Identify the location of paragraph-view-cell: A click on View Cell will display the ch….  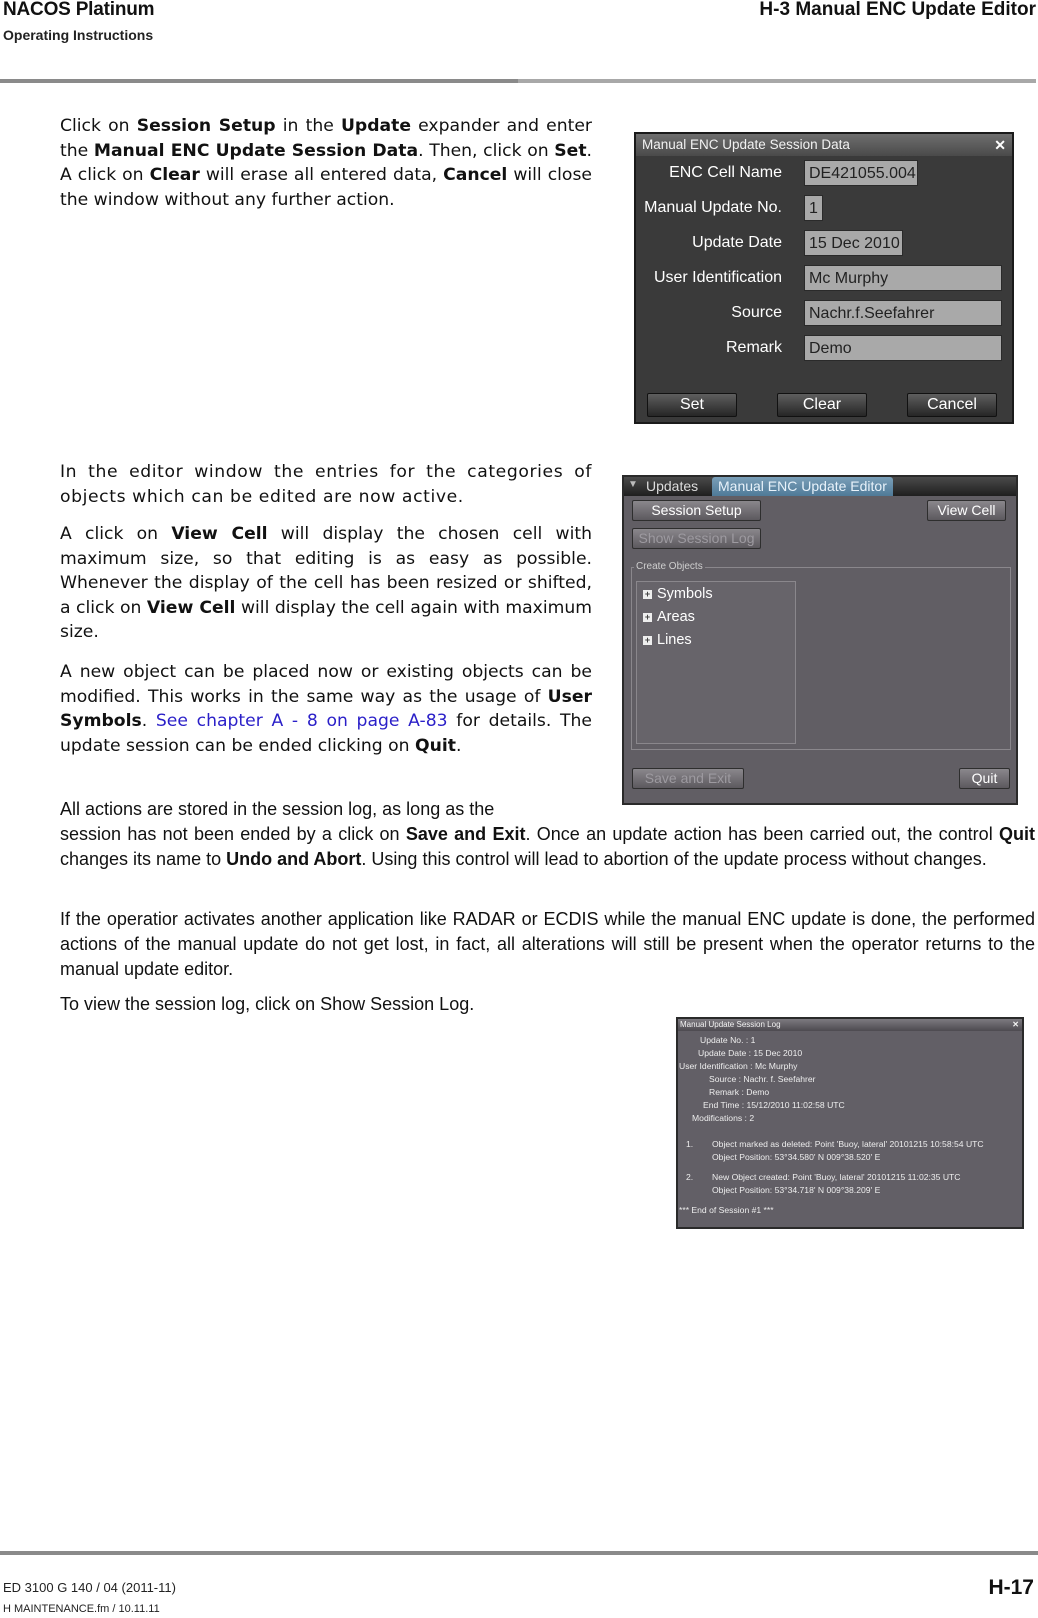
(326, 583).